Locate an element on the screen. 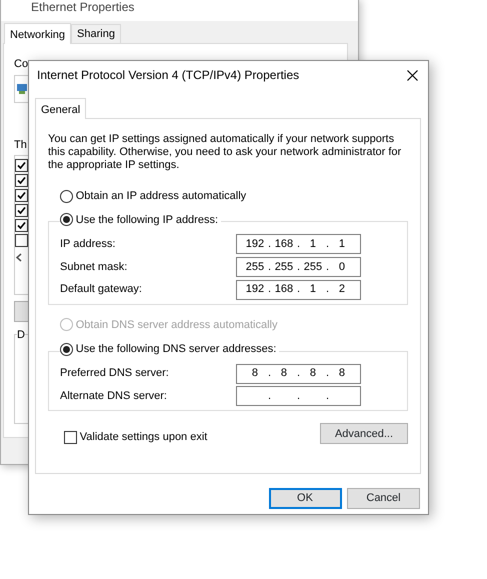 This screenshot has height=579, width=487. ip-address-field: 192 . 168 . 1 . 1 is located at coordinates (298, 244).